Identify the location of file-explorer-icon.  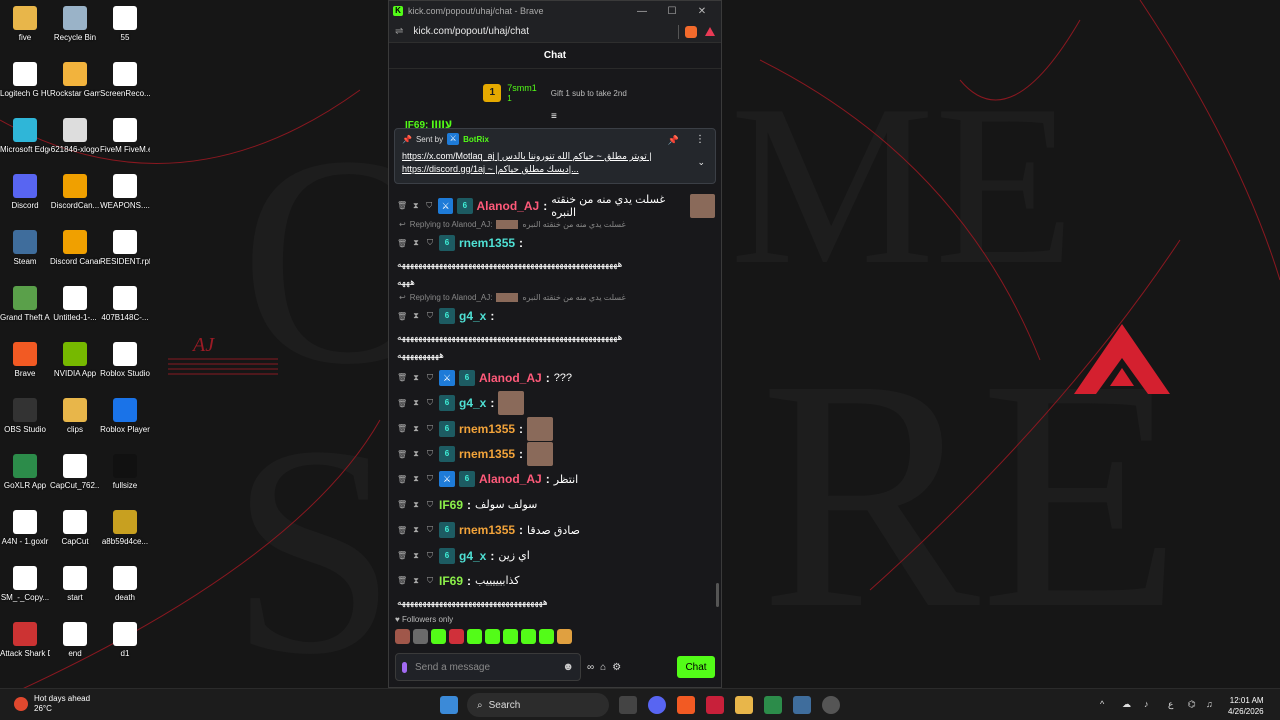
(744, 705).